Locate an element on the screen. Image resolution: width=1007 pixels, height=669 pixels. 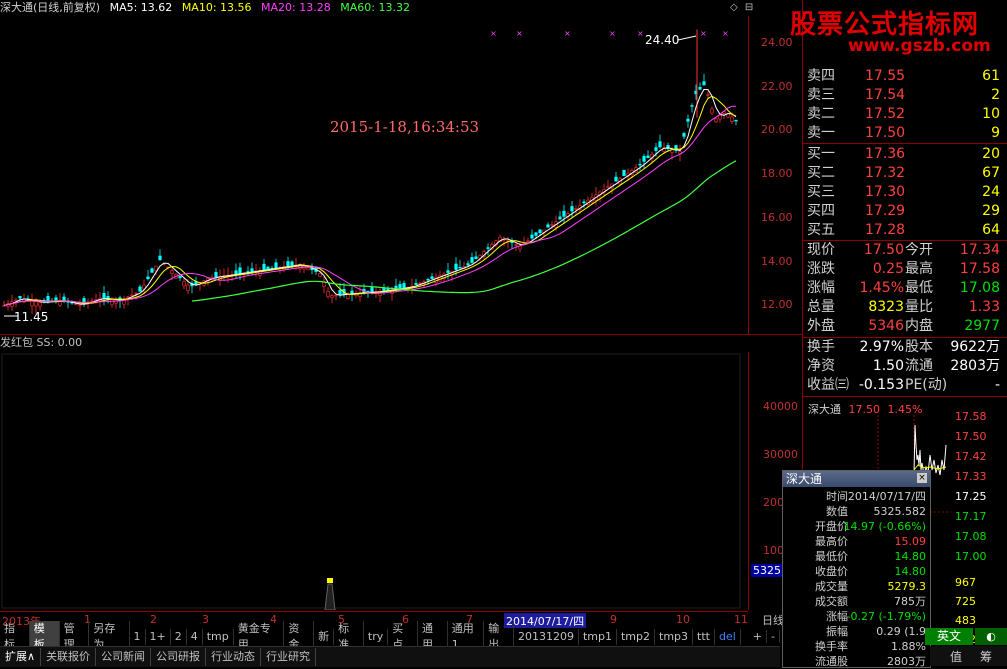
zoom-in-button: + is located at coordinates (757, 636).